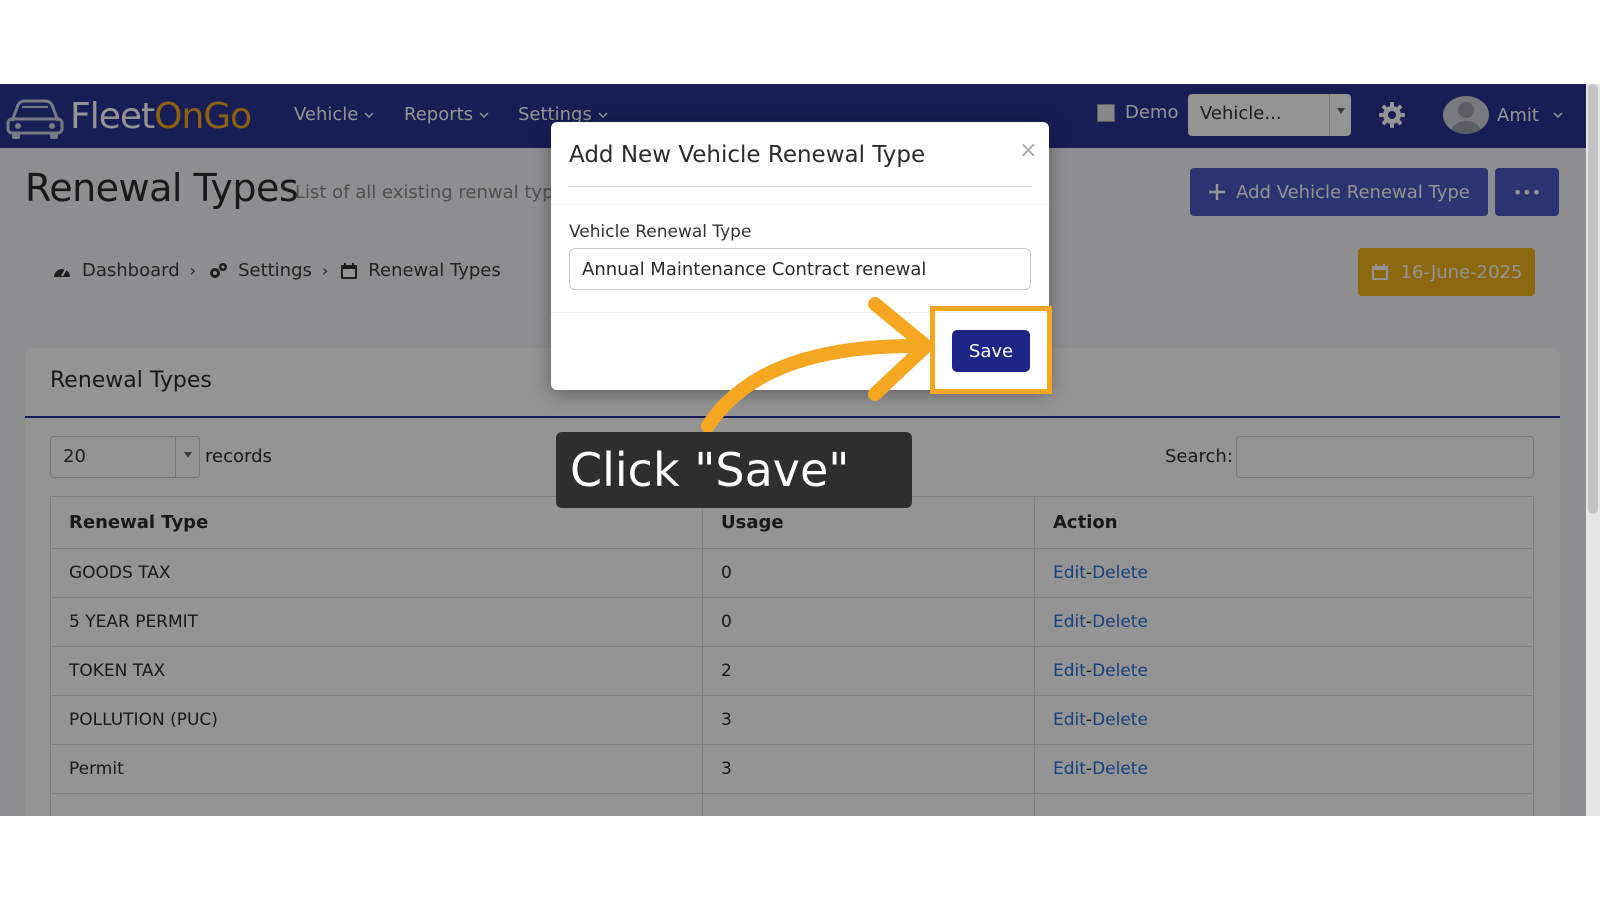 Image resolution: width=1600 pixels, height=900 pixels. Describe the element at coordinates (747, 155) in the screenshot. I see `modal-title: Add New Vehicle Renewal Type` at that location.